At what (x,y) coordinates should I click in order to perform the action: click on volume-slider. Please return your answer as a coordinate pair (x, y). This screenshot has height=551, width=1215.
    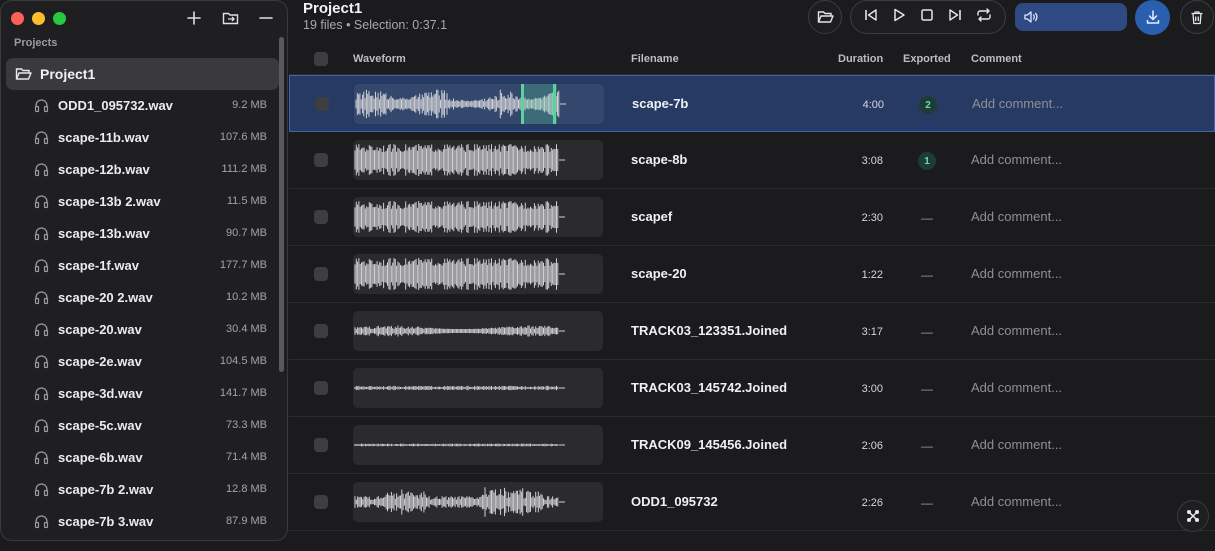
    Looking at the image, I should click on (1071, 17).